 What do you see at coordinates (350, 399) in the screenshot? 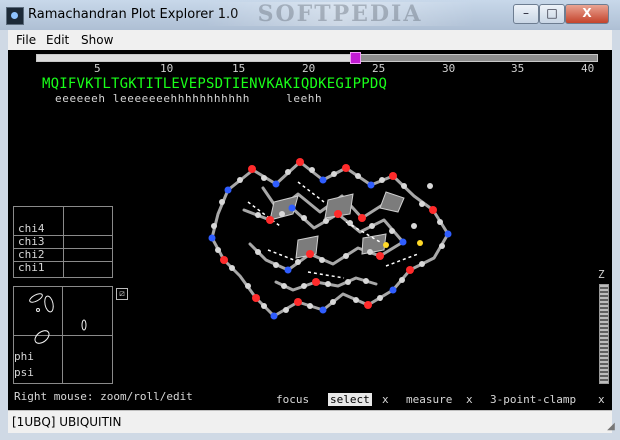
I see `mode-select: select` at bounding box center [350, 399].